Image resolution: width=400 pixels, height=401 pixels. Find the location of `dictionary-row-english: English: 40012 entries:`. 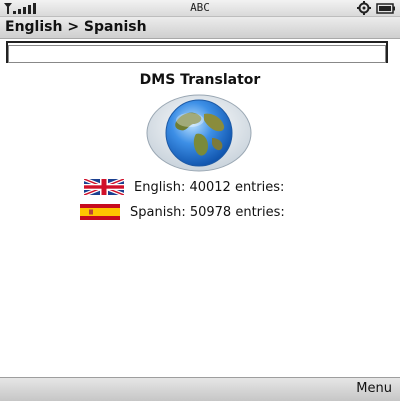

dictionary-row-english: English: 40012 entries: is located at coordinates (184, 187).